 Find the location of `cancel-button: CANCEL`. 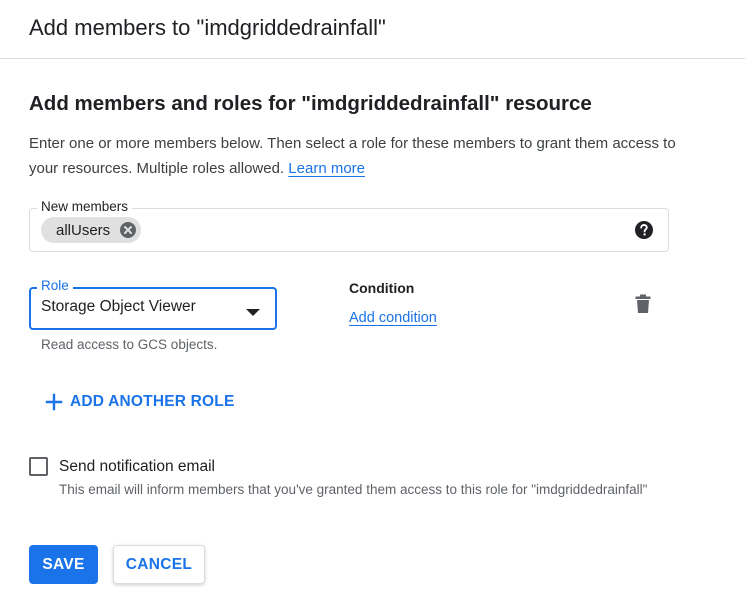

cancel-button: CANCEL is located at coordinates (159, 564).